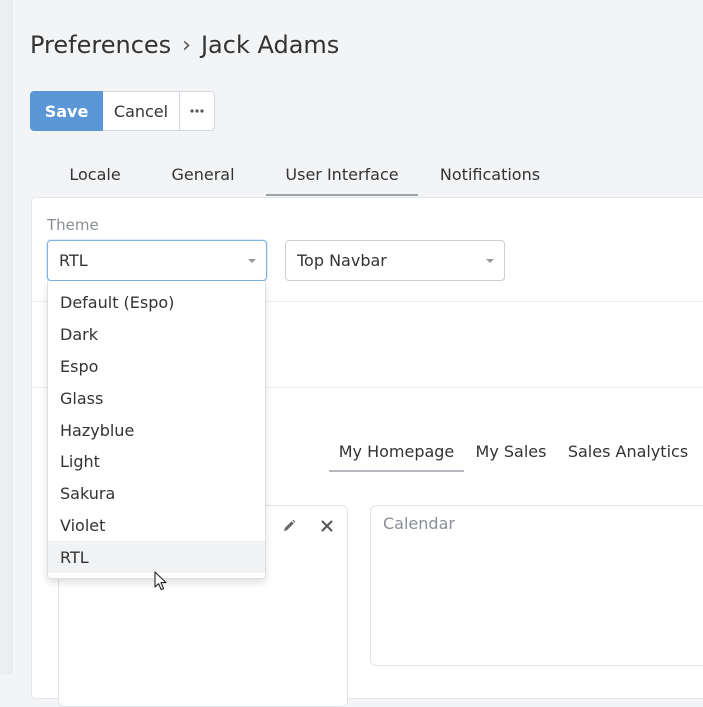 The width and height of the screenshot is (703, 707). What do you see at coordinates (157, 260) in the screenshot?
I see `theme-select: RTL` at bounding box center [157, 260].